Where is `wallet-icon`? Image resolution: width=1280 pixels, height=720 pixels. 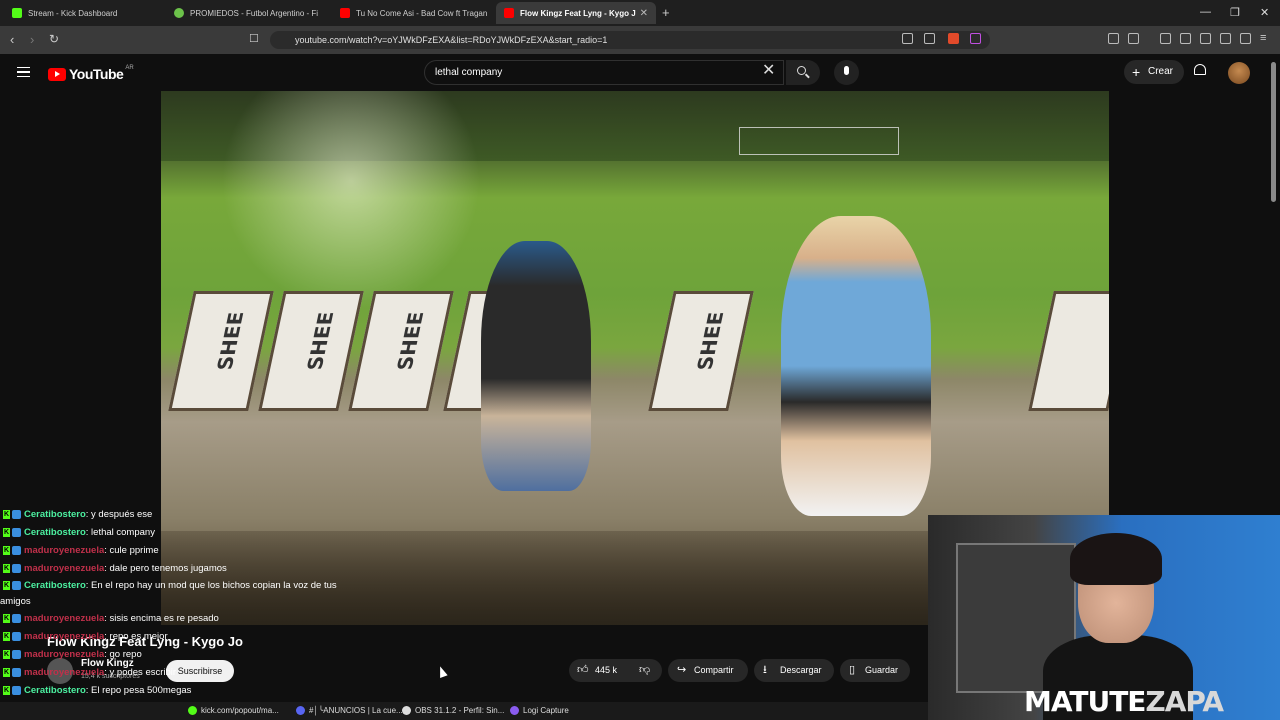 wallet-icon is located at coordinates (1205, 38).